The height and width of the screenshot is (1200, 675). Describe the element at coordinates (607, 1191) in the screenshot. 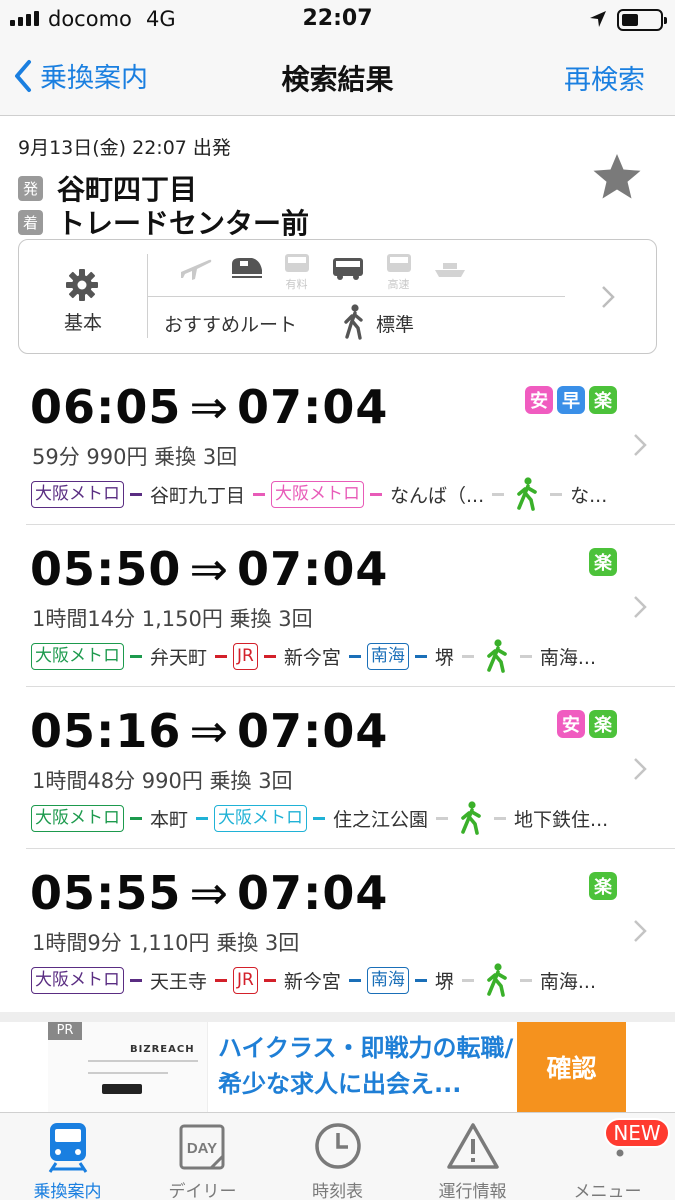

I see `tab-label: メニュー` at that location.